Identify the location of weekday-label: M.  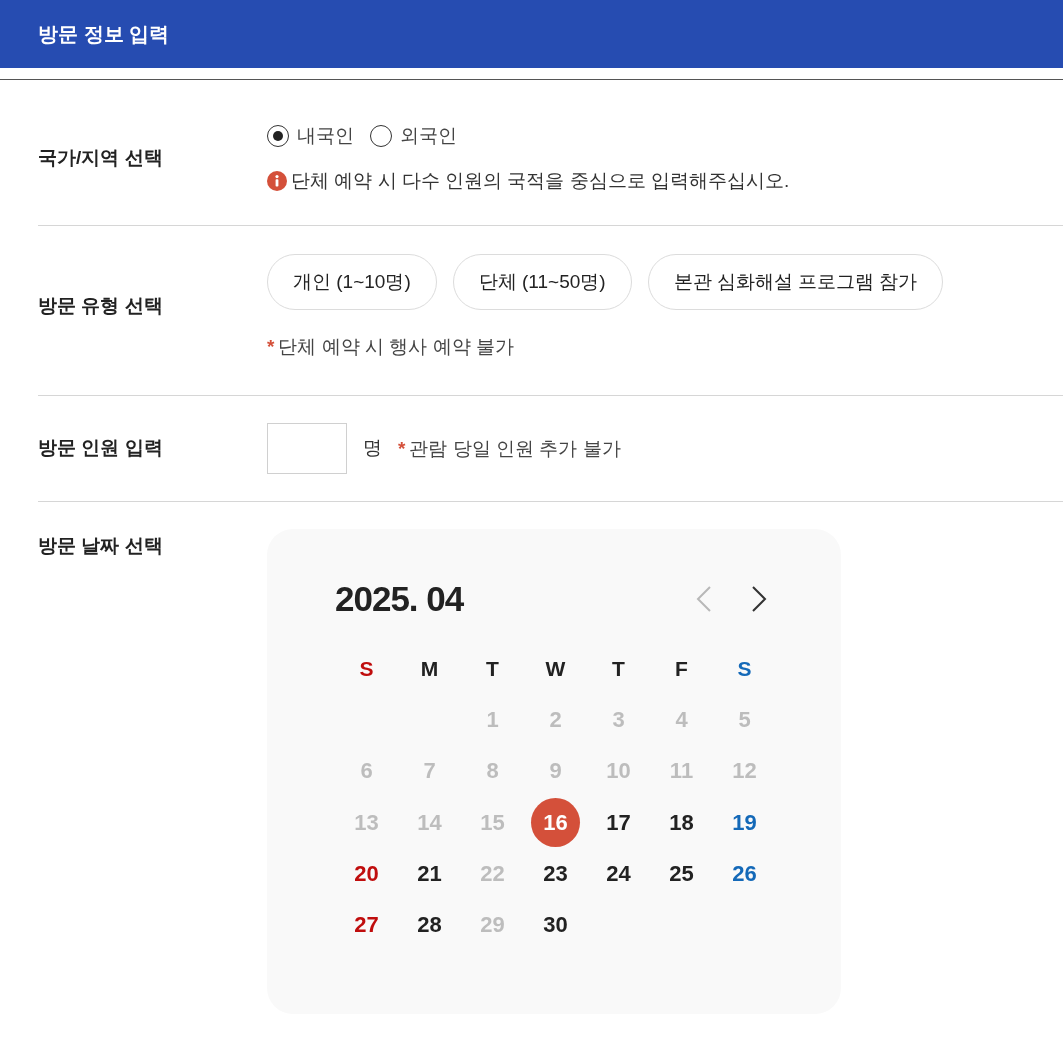
(429, 668).